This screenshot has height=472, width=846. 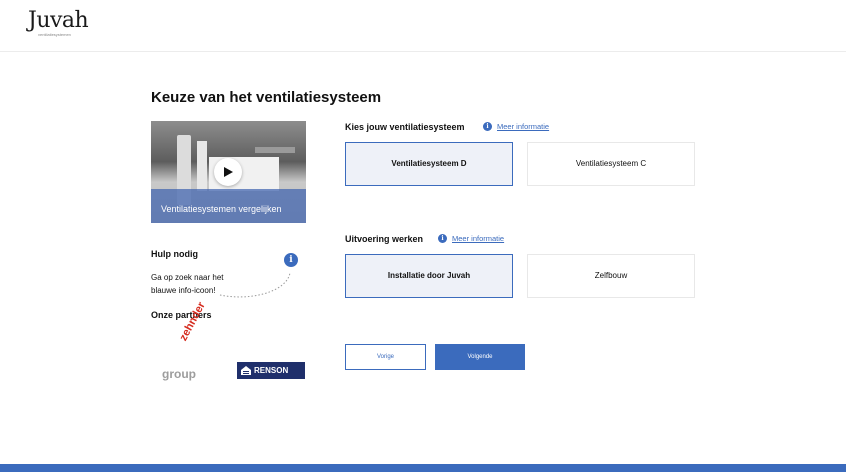 What do you see at coordinates (255, 285) in the screenshot?
I see `dotted-curve` at bounding box center [255, 285].